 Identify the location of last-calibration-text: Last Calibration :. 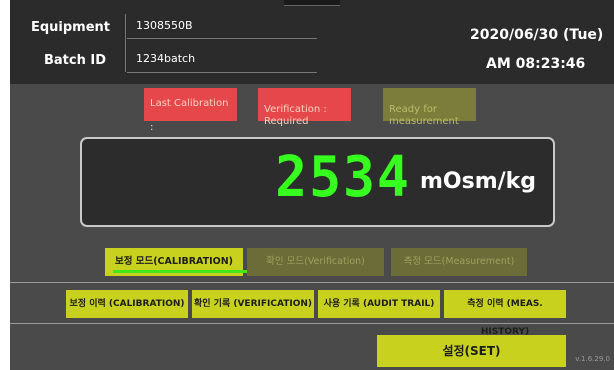
(189, 115).